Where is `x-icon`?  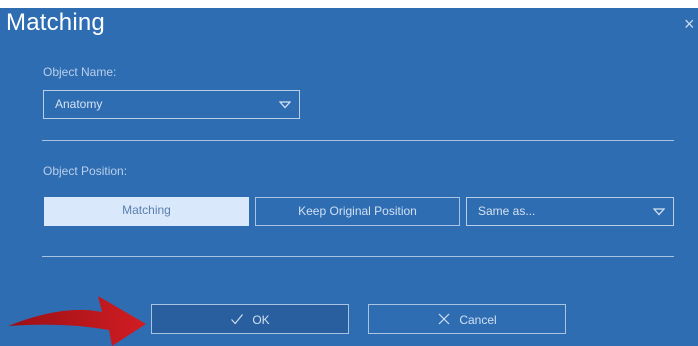 x-icon is located at coordinates (444, 319).